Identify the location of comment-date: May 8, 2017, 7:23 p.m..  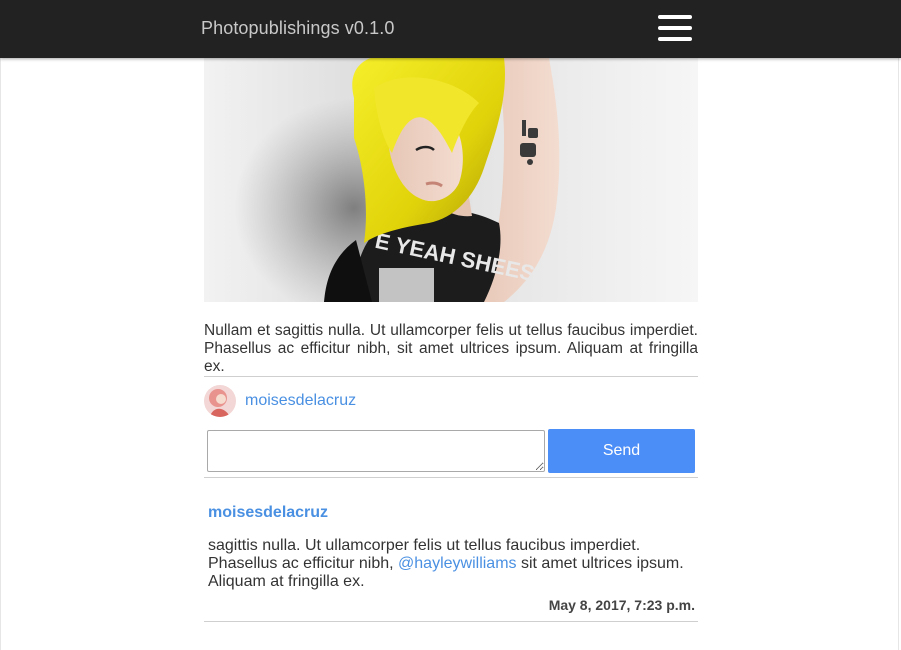
(621, 605).